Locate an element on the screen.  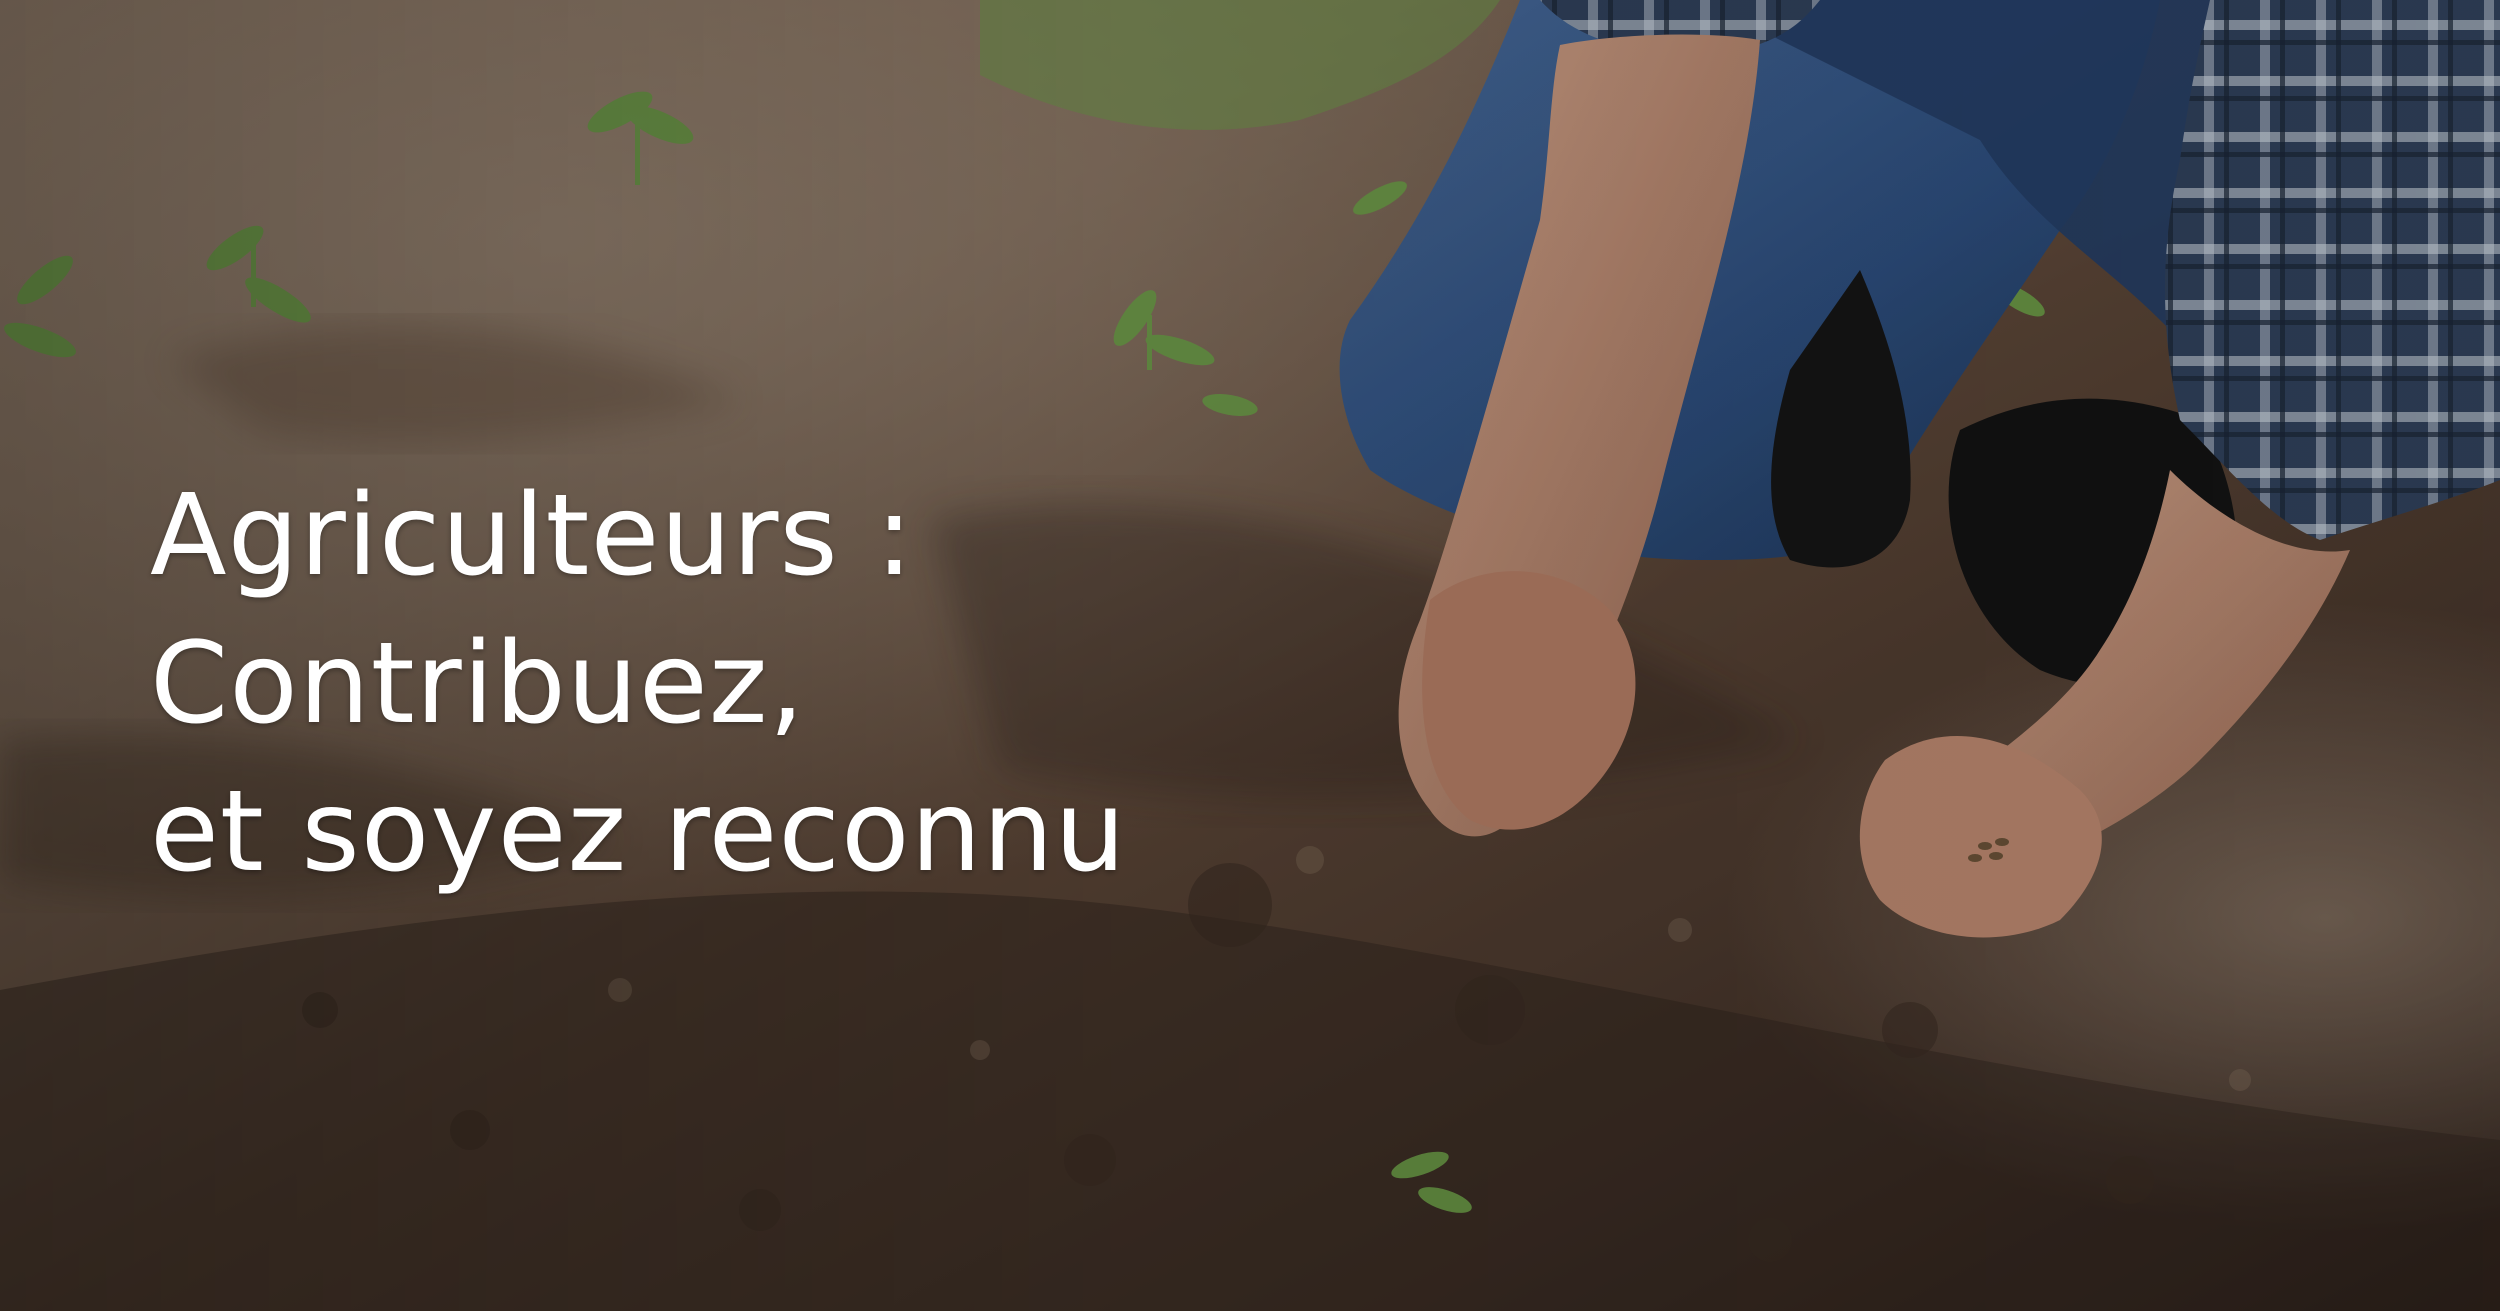
headline-line: Agriculteurs : is located at coordinates (532, 536).